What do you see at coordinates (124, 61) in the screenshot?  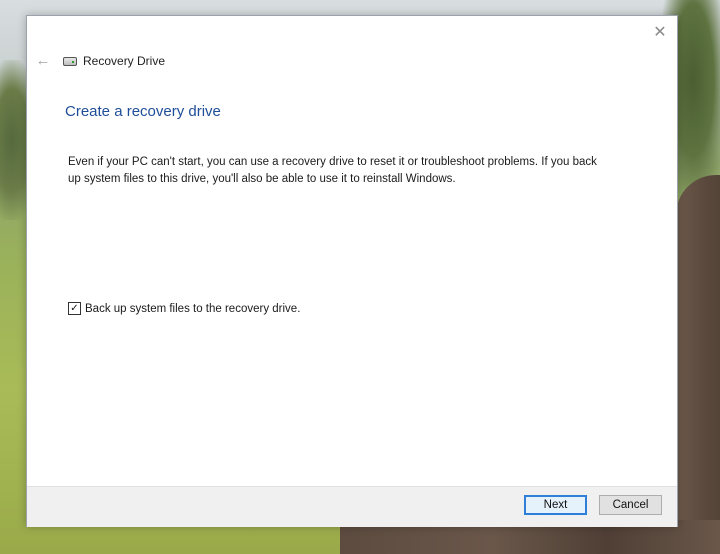 I see `window-title: Recovery Drive` at bounding box center [124, 61].